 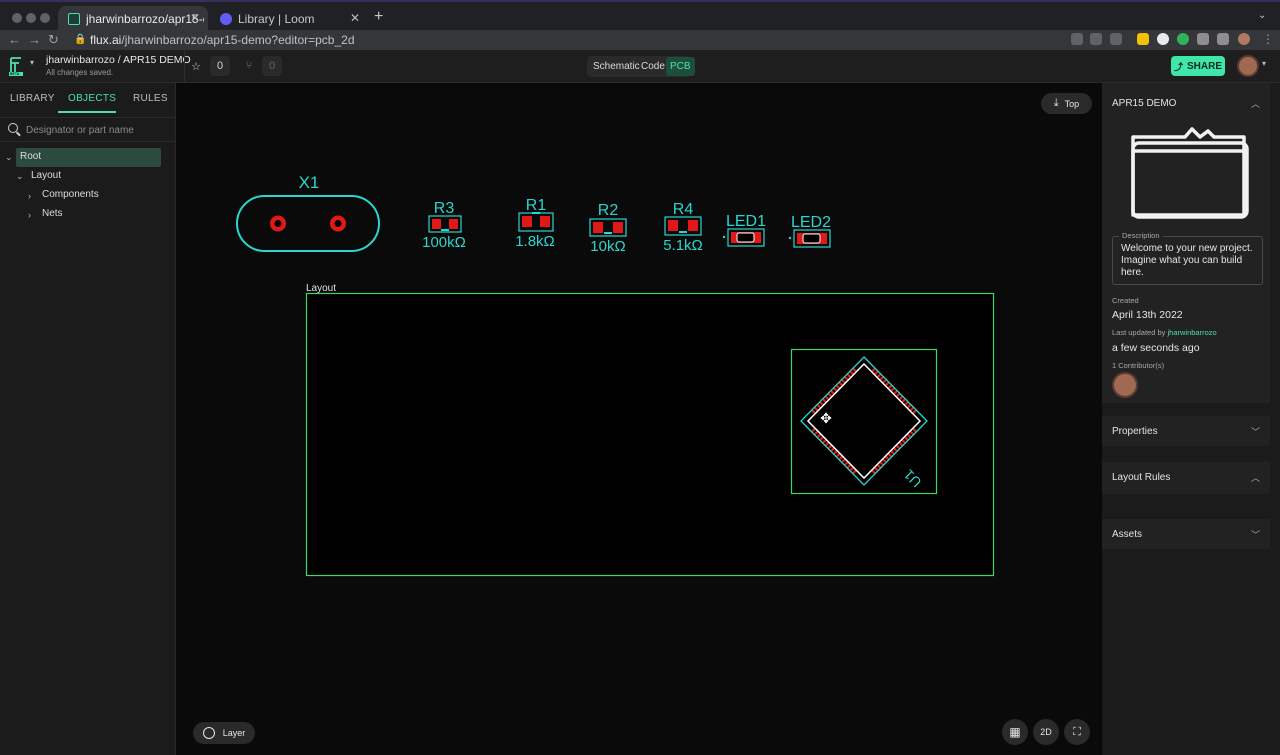 I want to click on user-menu-chevron-icon: ▾, so click(x=1264, y=63).